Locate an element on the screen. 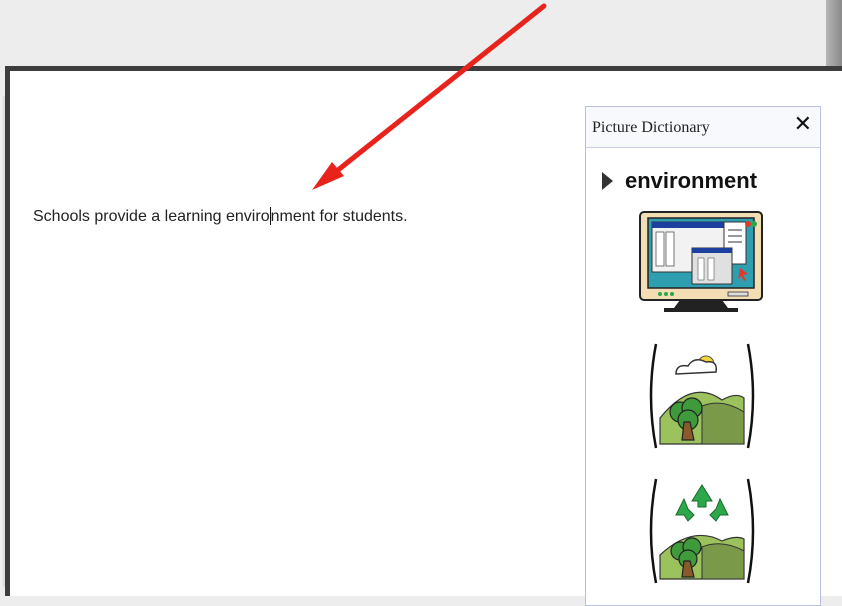 This screenshot has width=842, height=606. computer-monitor-icon is located at coordinates (701, 265).